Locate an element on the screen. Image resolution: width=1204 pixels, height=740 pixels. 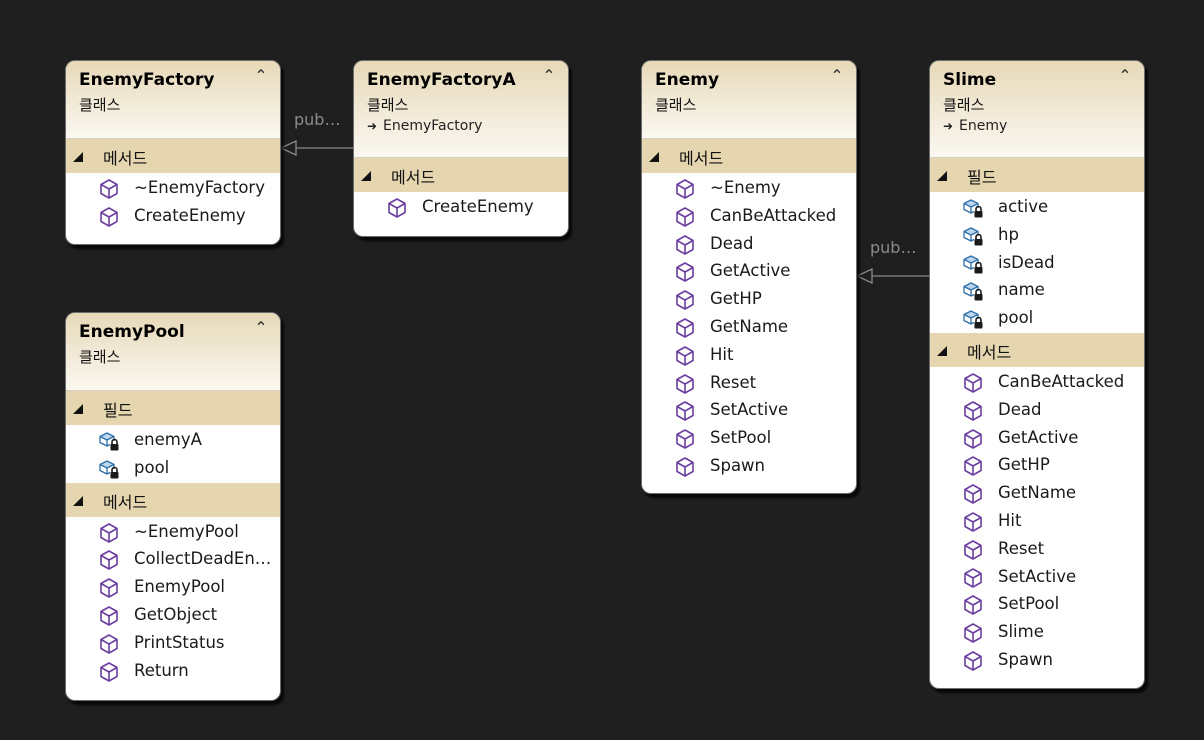
method-name: GetHP is located at coordinates (736, 299).